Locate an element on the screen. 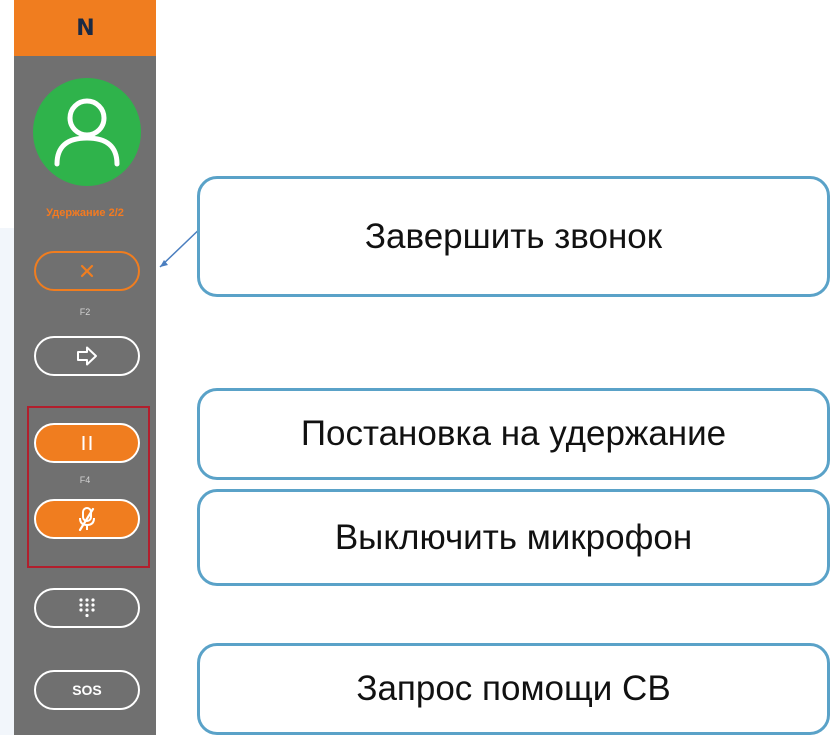 Image resolution: width=832 pixels, height=735 pixels. callout-sos-text: Запрос помощи СВ is located at coordinates (513, 688).